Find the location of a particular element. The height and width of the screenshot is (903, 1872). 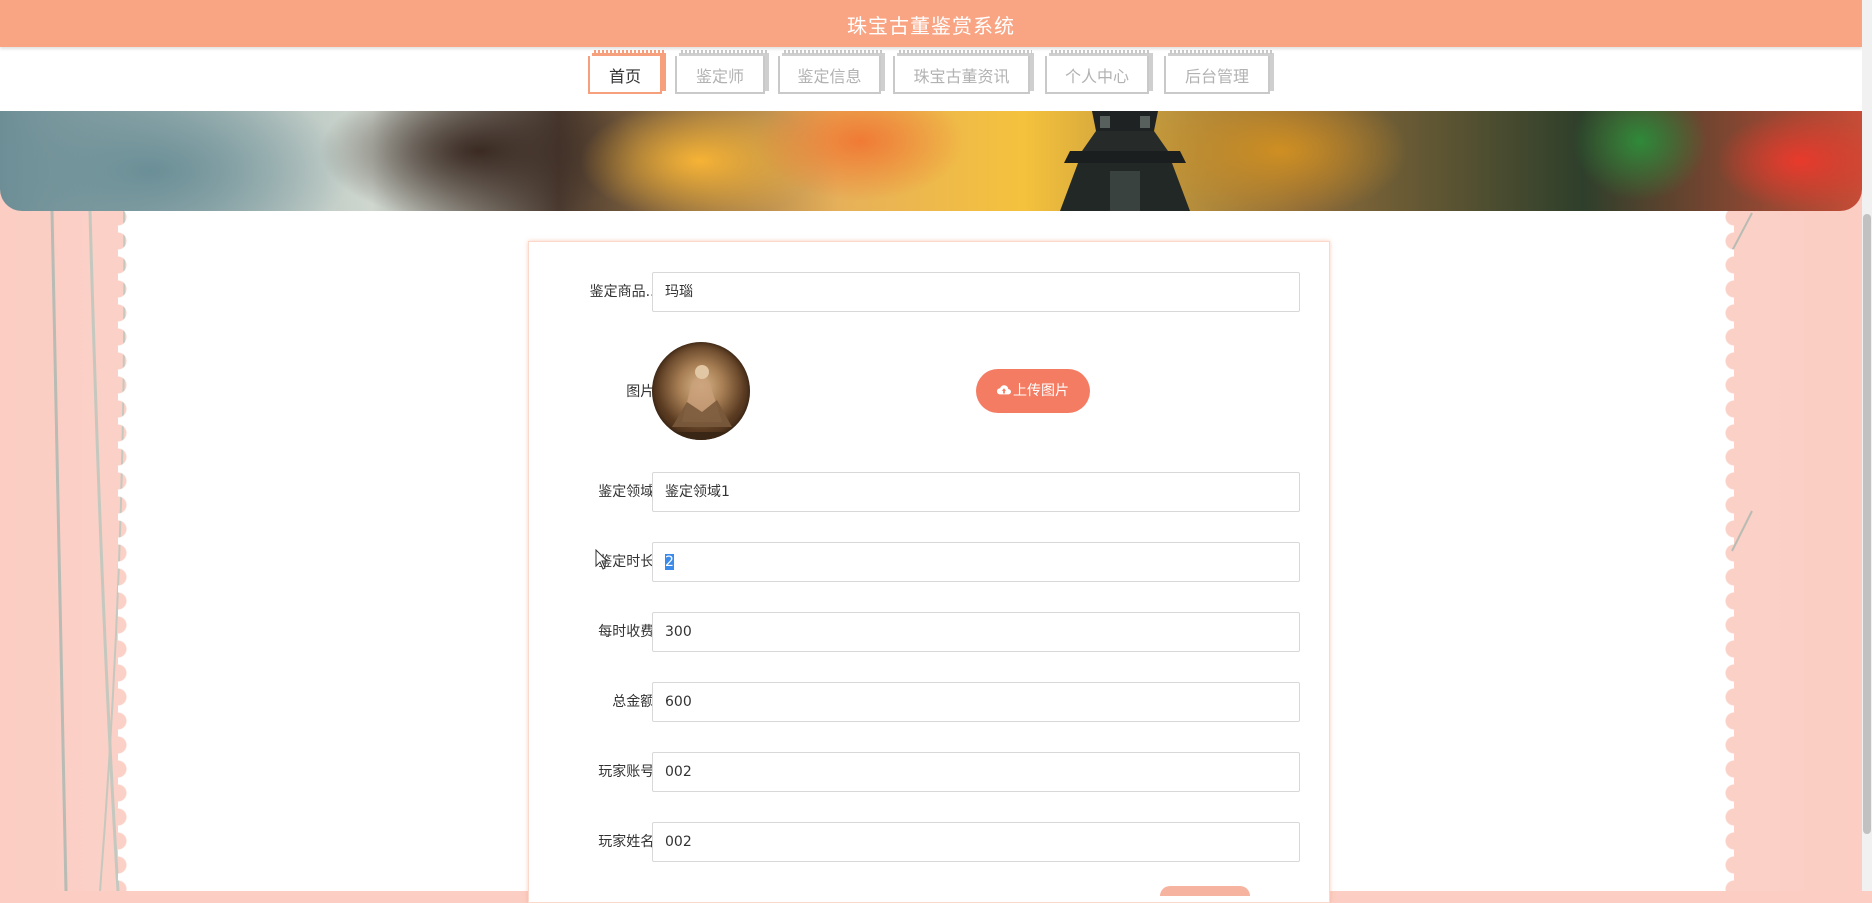

tab-appraisers: 鉴定师 is located at coordinates (721, 72).